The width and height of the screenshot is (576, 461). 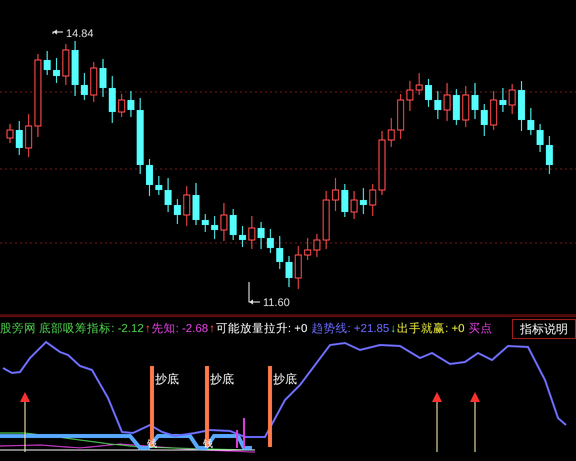 I want to click on price-label: 14.84, so click(x=80, y=34).